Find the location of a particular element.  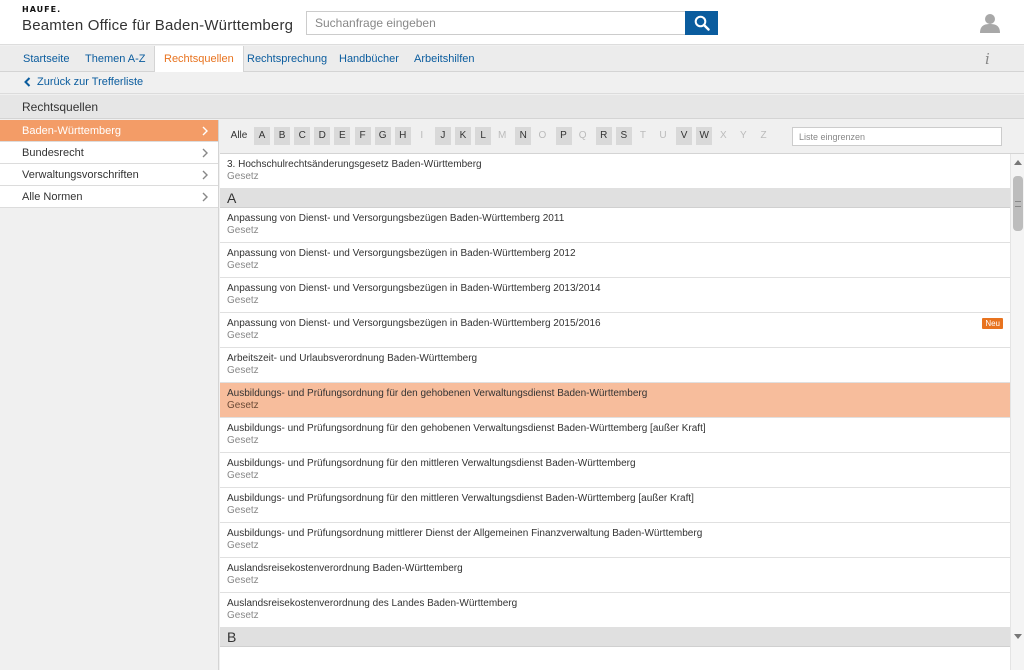

letter-filter-v: V is located at coordinates (684, 136).